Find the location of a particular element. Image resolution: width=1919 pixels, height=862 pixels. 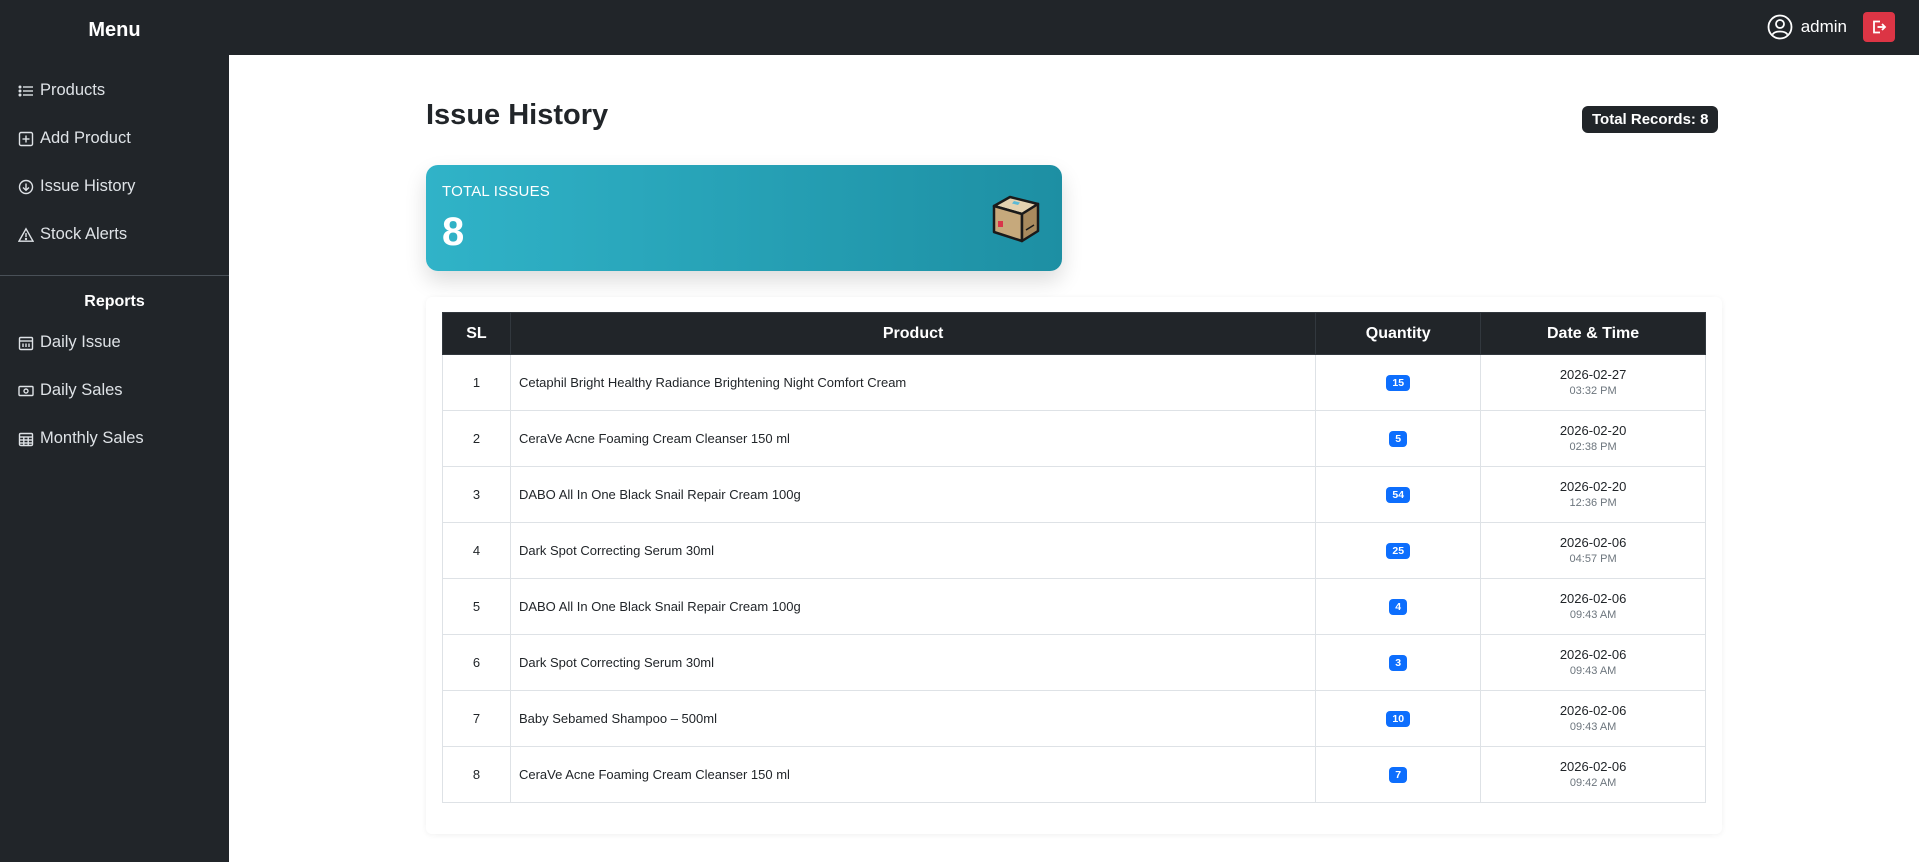

sidebar-item-label: Products is located at coordinates (73, 90).